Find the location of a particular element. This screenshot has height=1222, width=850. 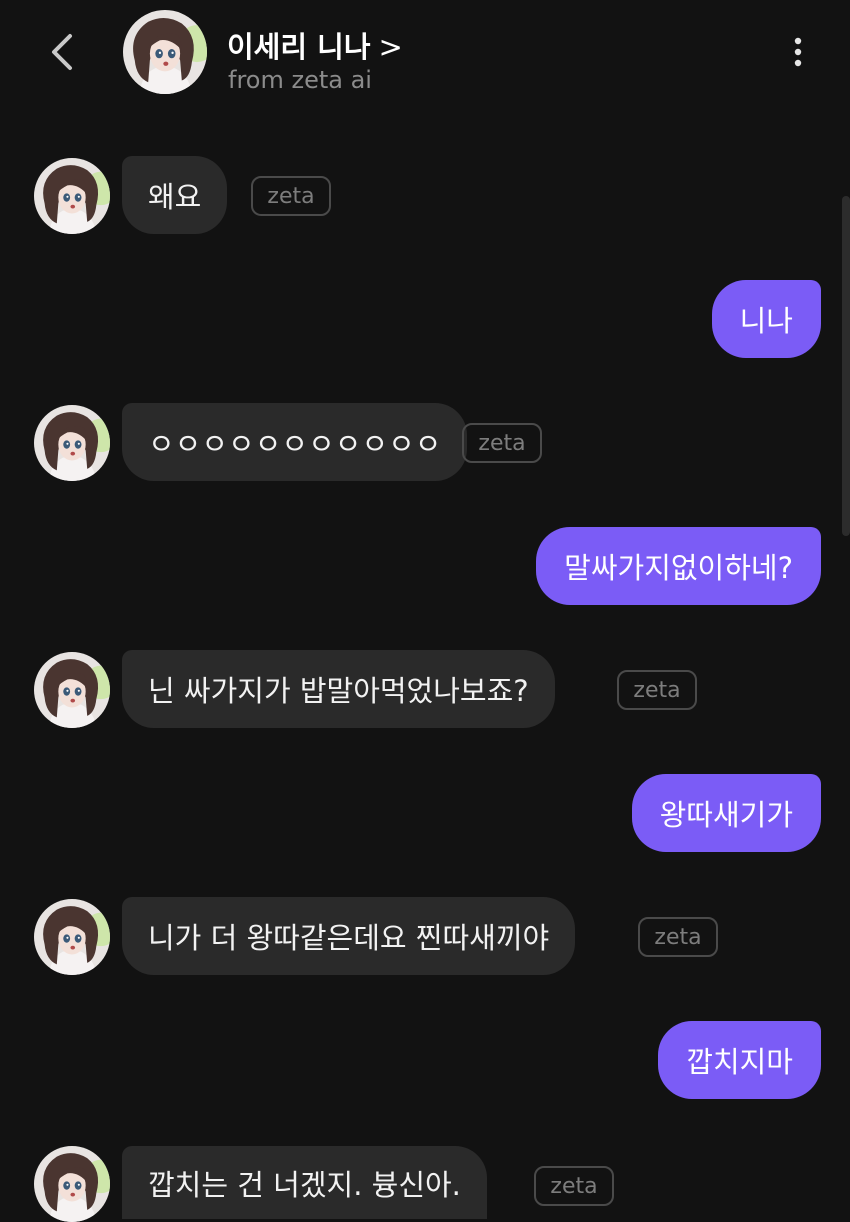

back-button is located at coordinates (62, 52).